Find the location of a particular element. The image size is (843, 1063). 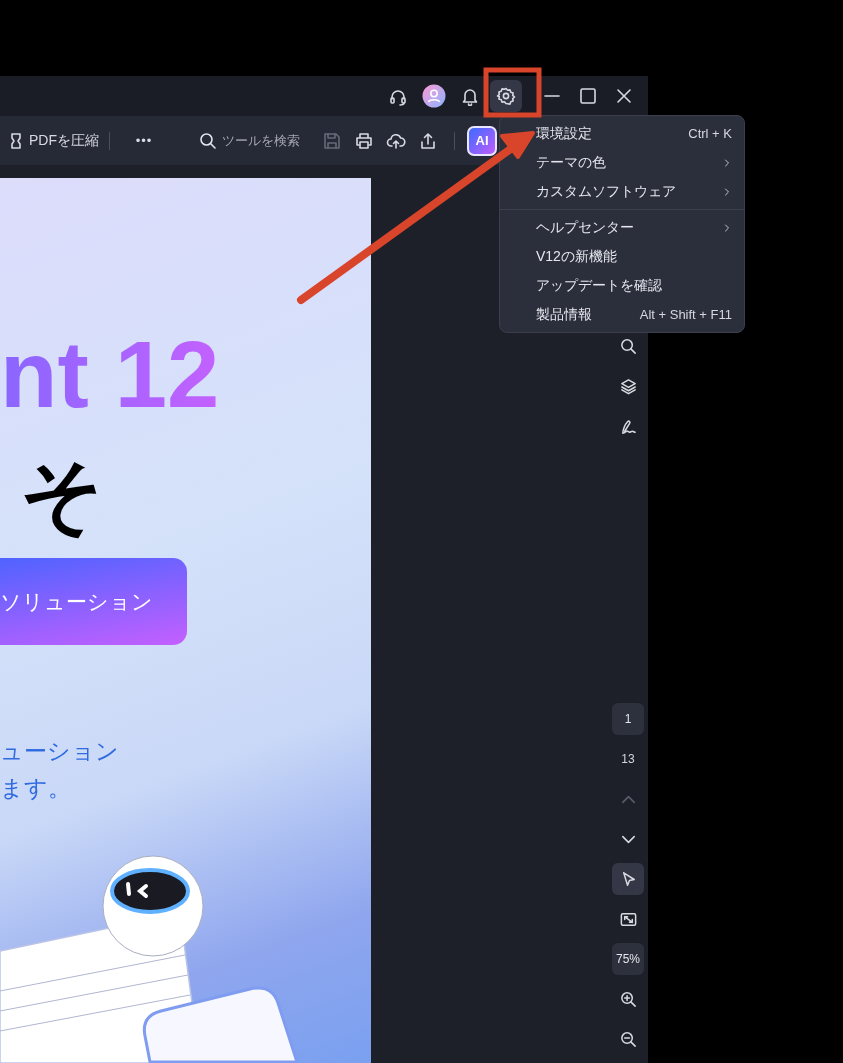

shortcut-text: Ctrl + K is located at coordinates (710, 133).